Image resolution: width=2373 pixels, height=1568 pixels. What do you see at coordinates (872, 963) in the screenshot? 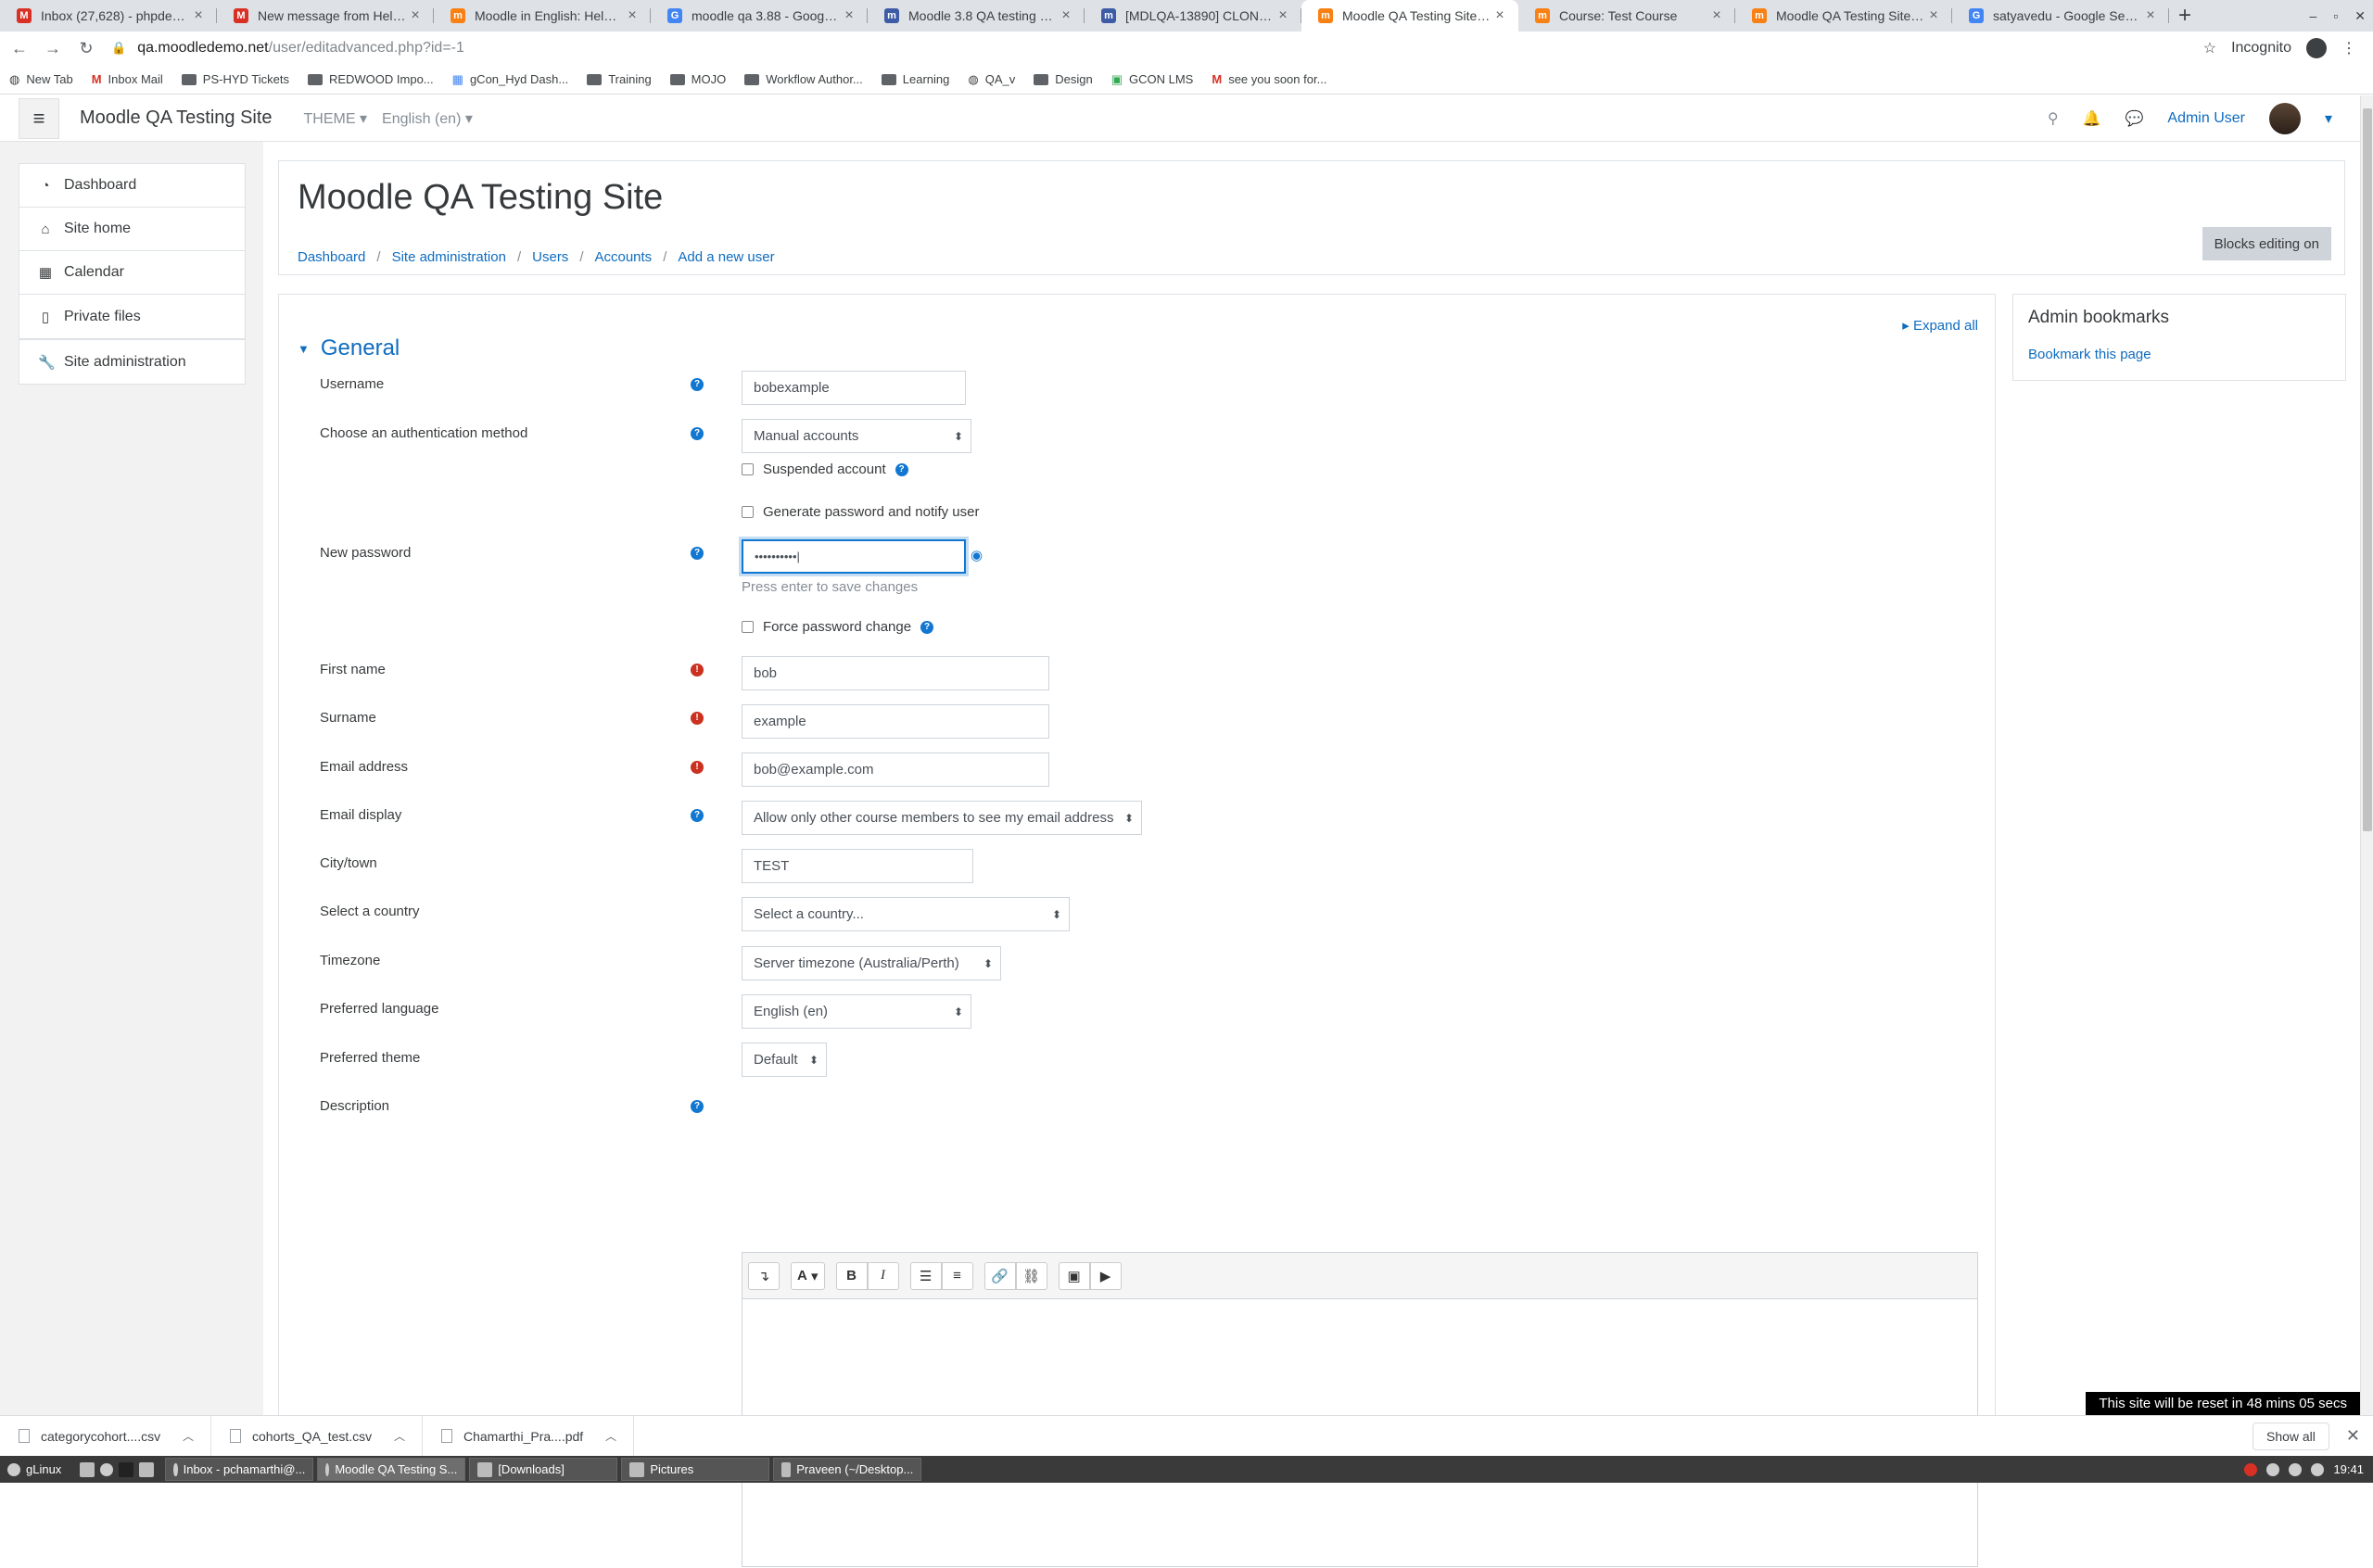
I see `timezone-select: Server timezone (Australia/Perth)` at bounding box center [872, 963].